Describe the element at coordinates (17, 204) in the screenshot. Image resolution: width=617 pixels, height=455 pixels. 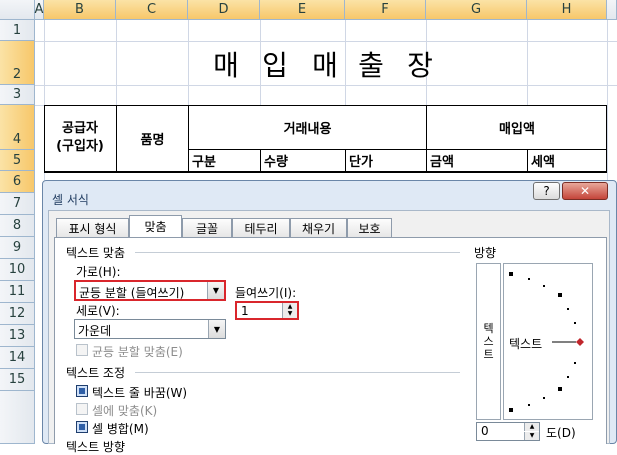
I see `row-header-7: 7` at that location.